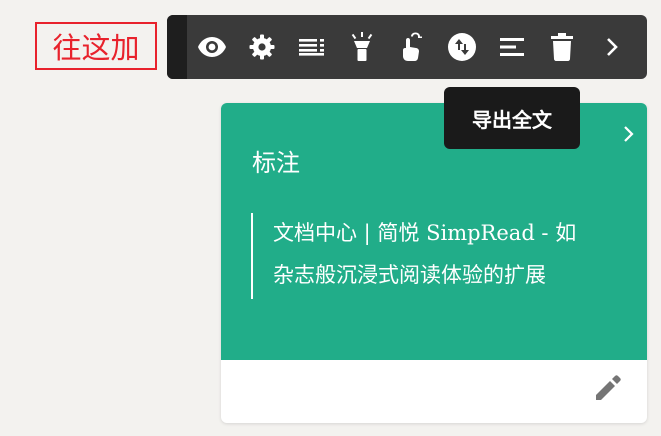 The height and width of the screenshot is (436, 661). What do you see at coordinates (177, 47) in the screenshot?
I see `toolbar-drag-handle` at bounding box center [177, 47].